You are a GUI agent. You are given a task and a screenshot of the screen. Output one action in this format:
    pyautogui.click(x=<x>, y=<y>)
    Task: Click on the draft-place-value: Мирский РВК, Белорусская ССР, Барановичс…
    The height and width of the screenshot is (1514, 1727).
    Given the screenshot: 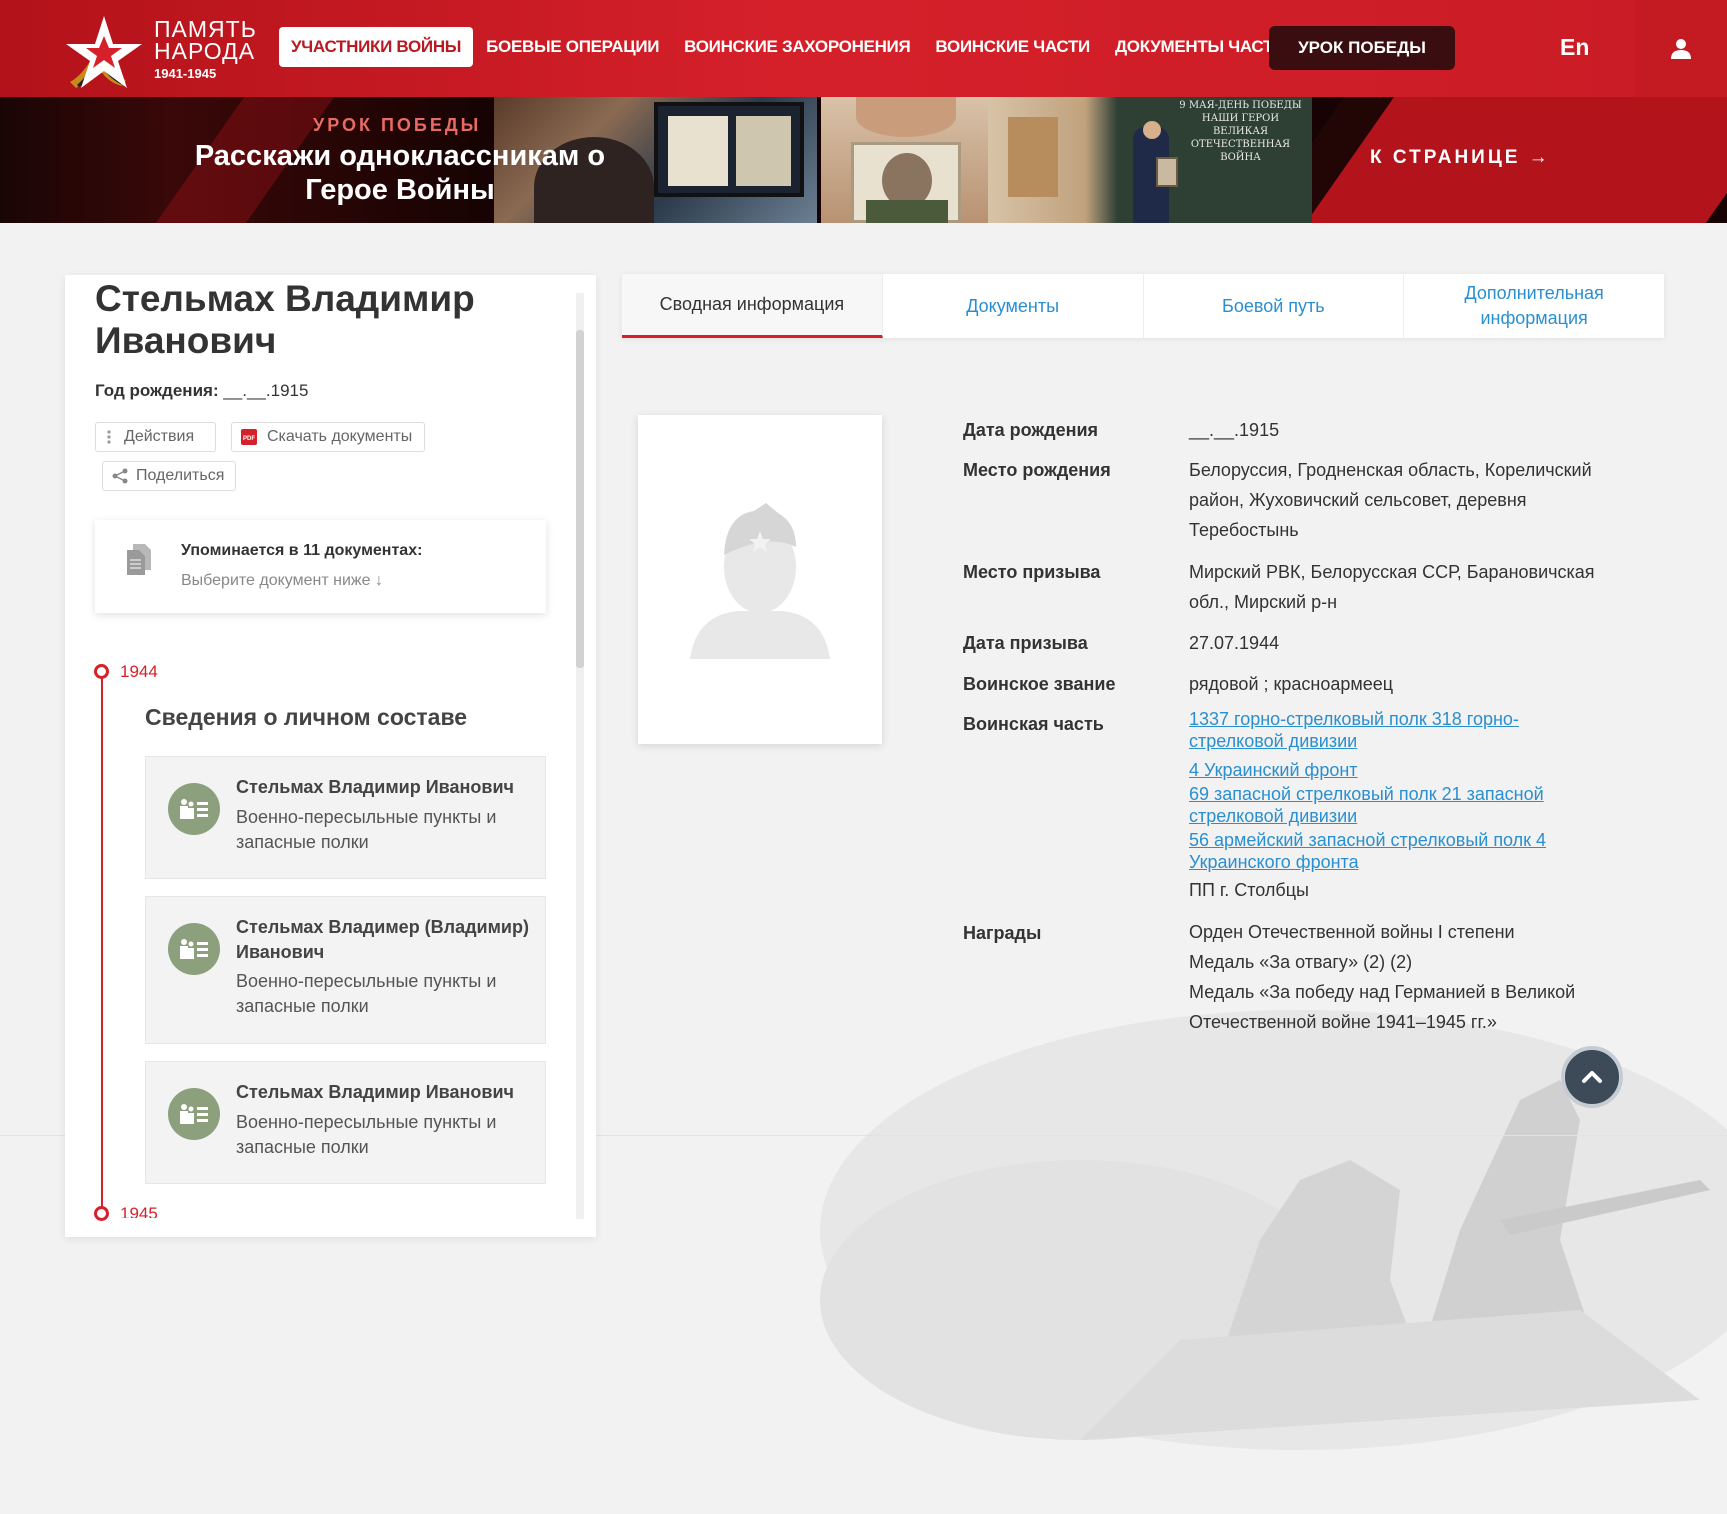 What is the action you would take?
    pyautogui.click(x=1392, y=587)
    